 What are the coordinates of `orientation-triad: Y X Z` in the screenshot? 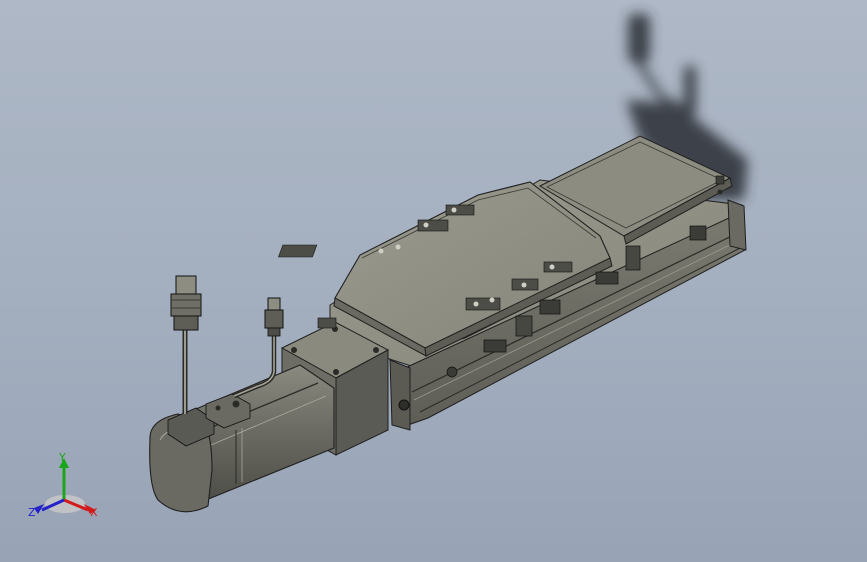 It's located at (66, 485).